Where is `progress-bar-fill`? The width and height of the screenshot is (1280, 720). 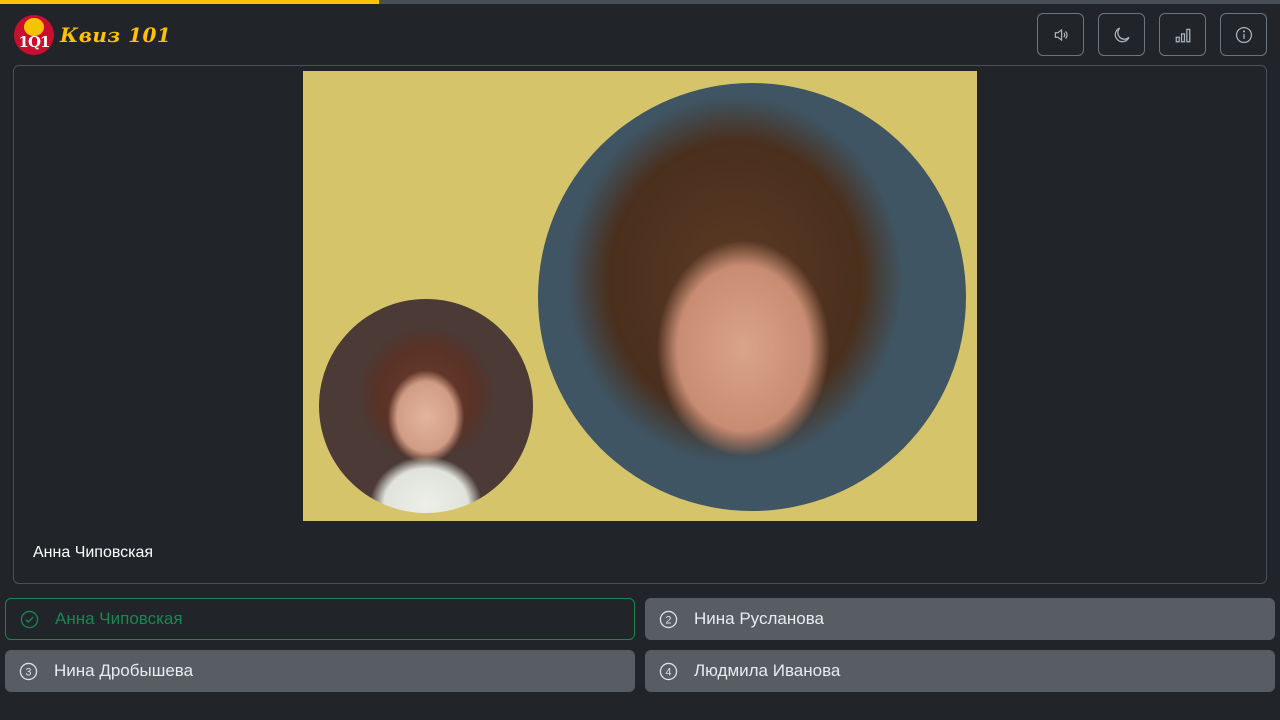
progress-bar-fill is located at coordinates (189, 2).